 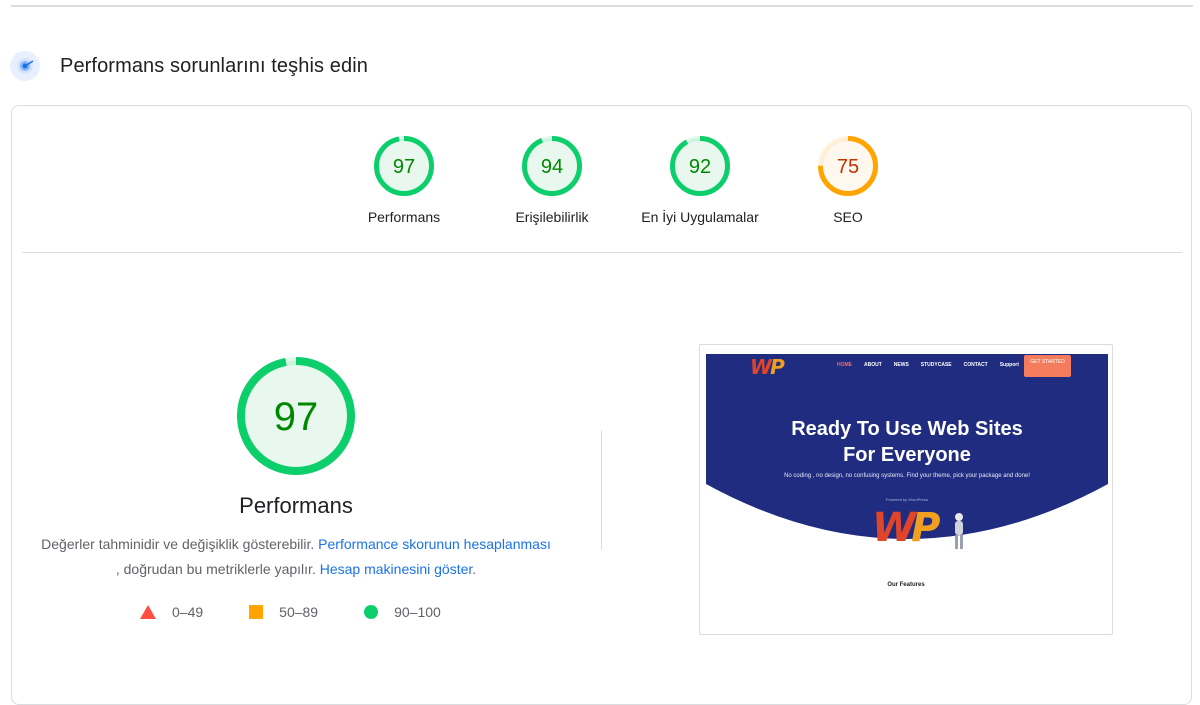 What do you see at coordinates (296, 505) in the screenshot?
I see `main-title: Performans` at bounding box center [296, 505].